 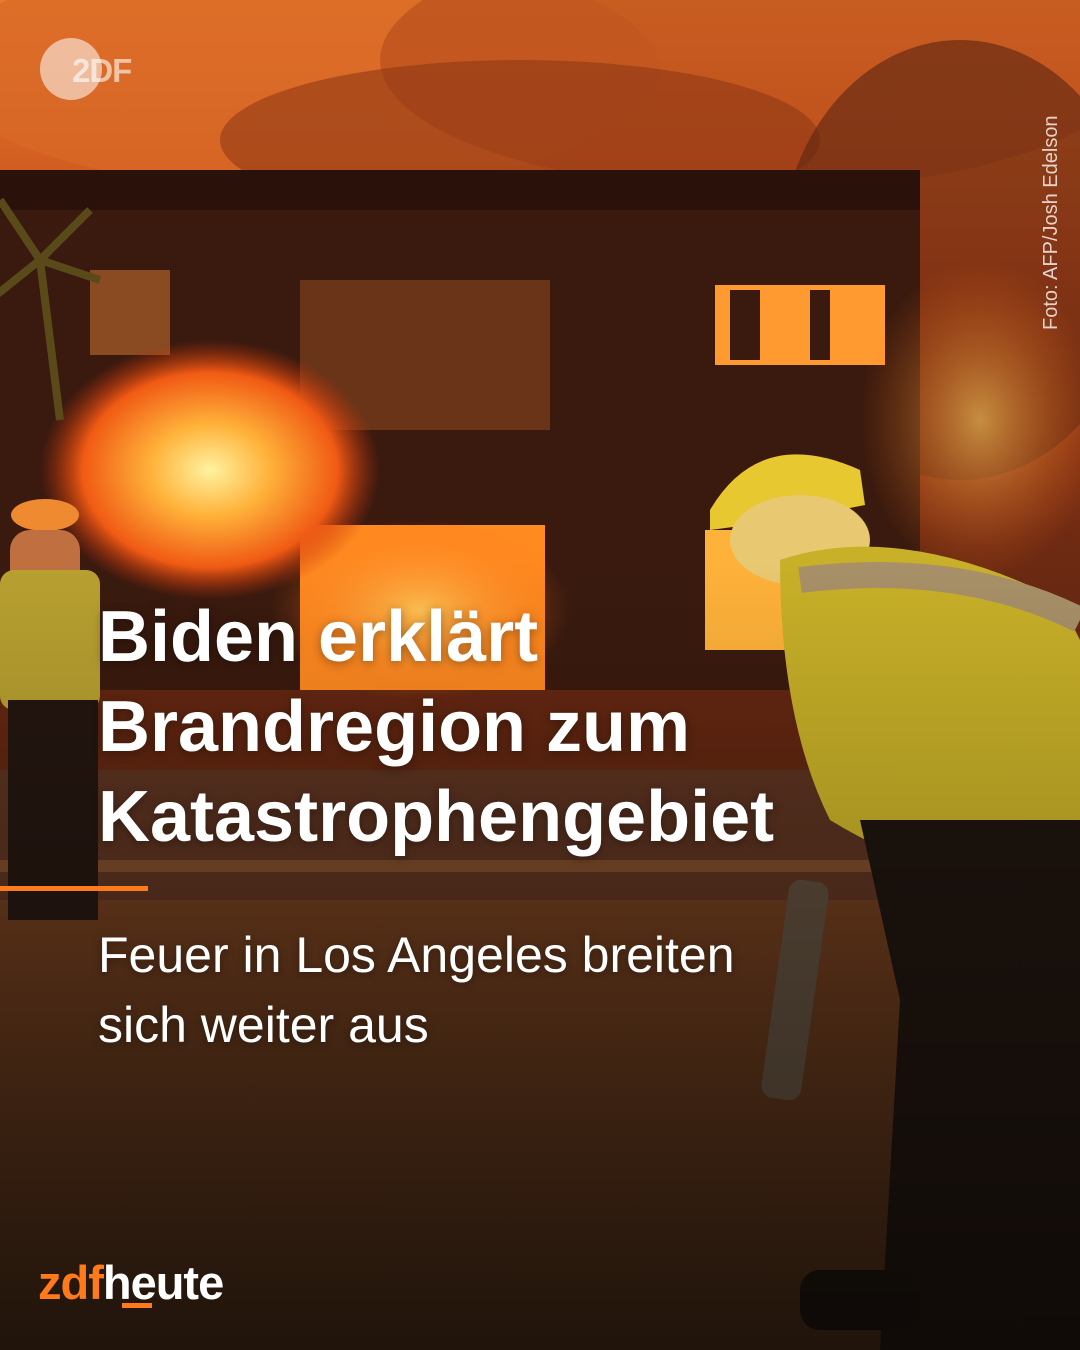 I want to click on logo-underline, so click(x=137, y=1305).